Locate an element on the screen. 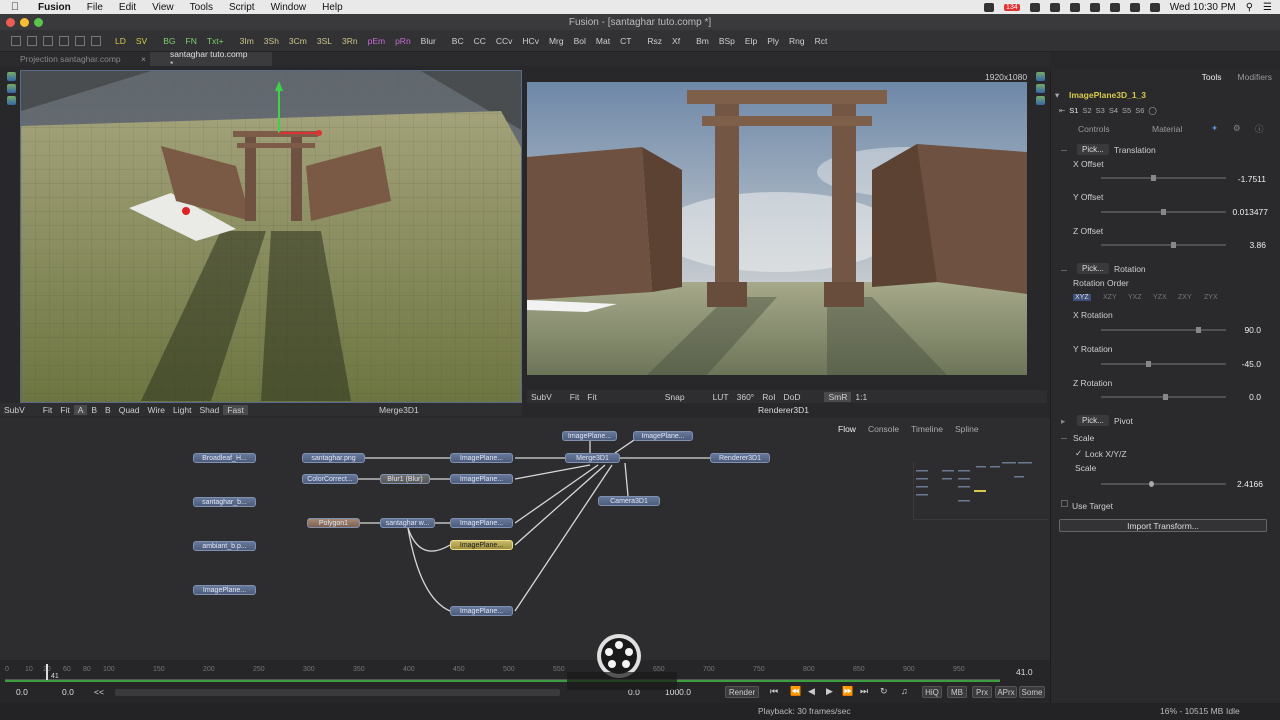  tool-ccv: CCv is located at coordinates (504, 41).